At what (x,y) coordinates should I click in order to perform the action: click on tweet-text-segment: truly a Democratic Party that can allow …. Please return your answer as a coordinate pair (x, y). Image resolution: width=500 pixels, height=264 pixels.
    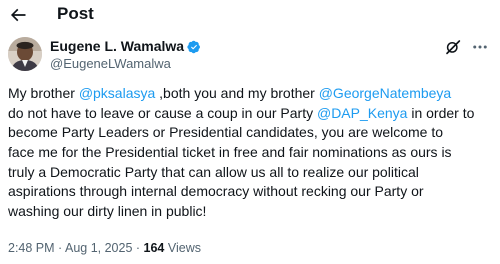
    Looking at the image, I should click on (213, 171).